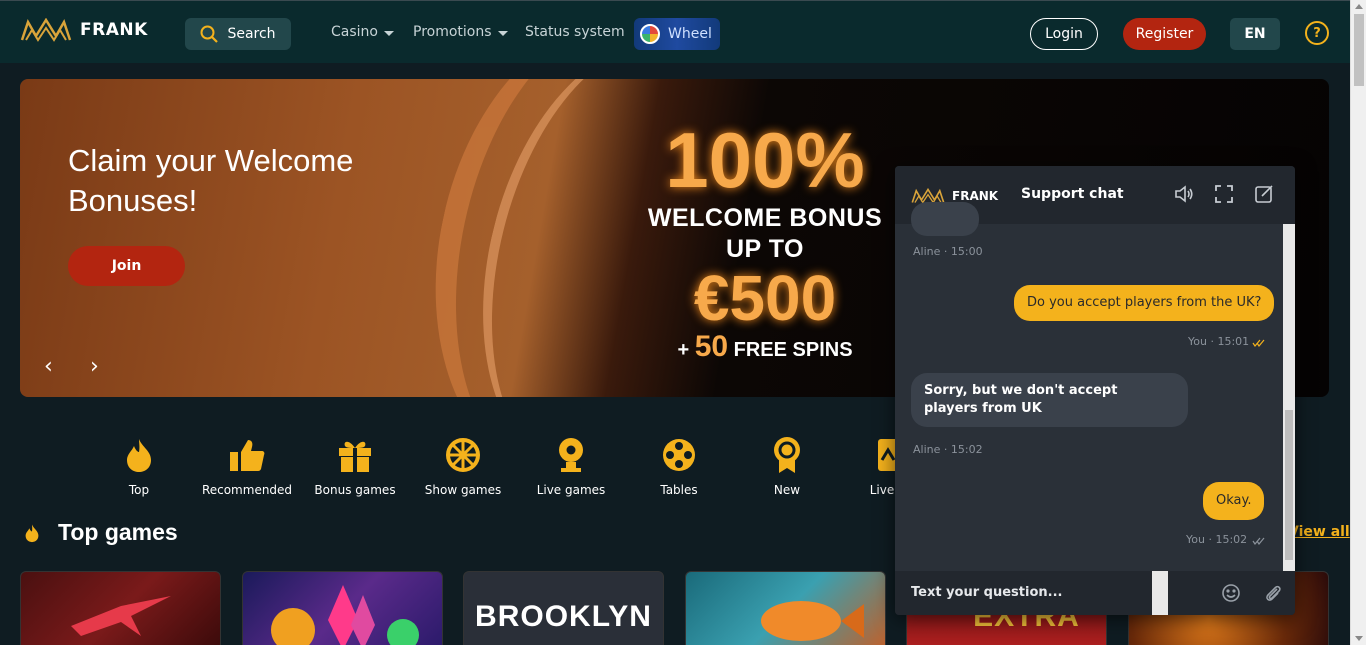  What do you see at coordinates (679, 455) in the screenshot?
I see `reel-icon` at bounding box center [679, 455].